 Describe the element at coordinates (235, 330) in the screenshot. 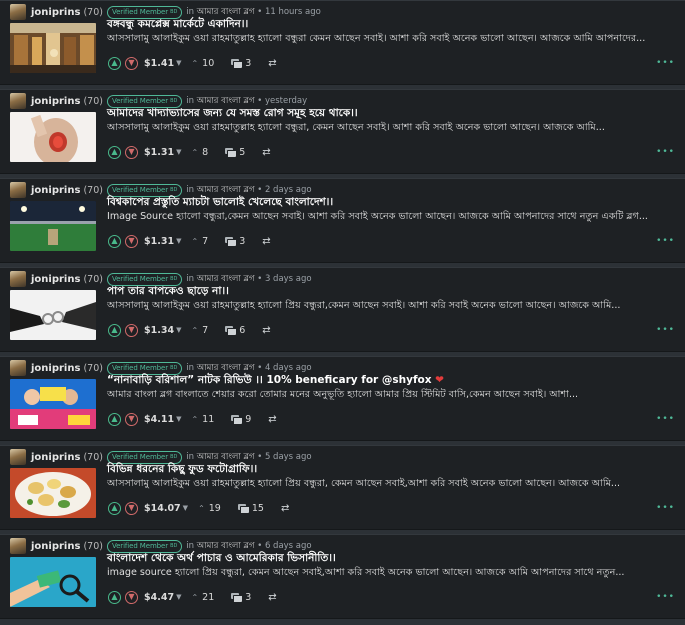

I see `comments-link: 6` at that location.